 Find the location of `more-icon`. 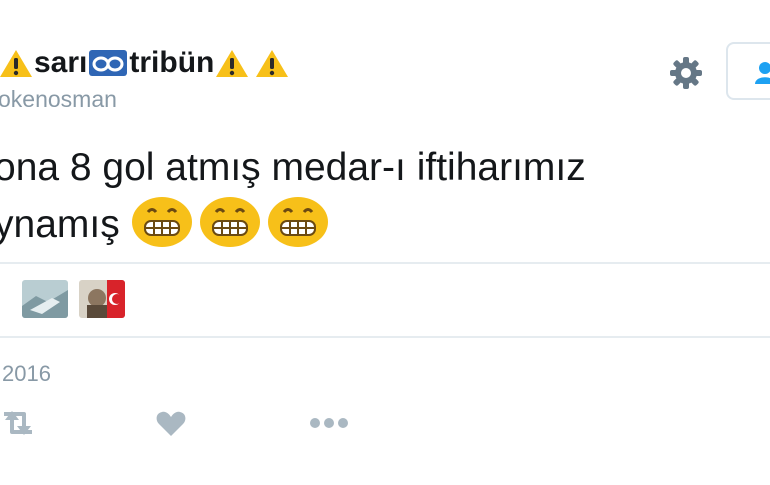

more-icon is located at coordinates (329, 423).